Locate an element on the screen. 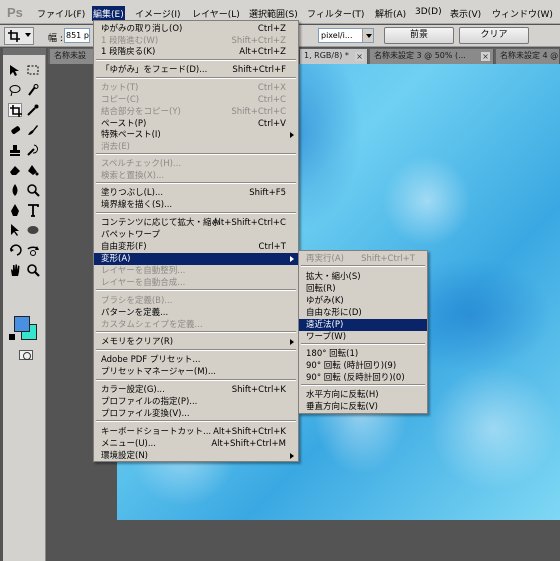 This screenshot has width=560, height=561. quick-select-icon is located at coordinates (33, 90).